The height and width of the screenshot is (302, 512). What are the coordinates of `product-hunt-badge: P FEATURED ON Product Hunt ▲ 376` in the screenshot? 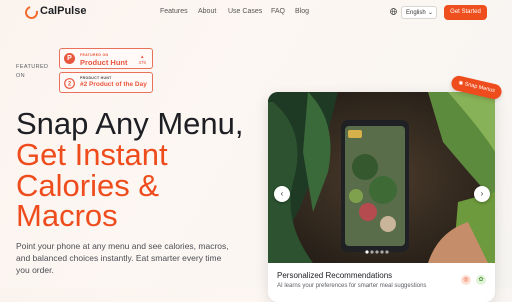 It's located at (106, 58).